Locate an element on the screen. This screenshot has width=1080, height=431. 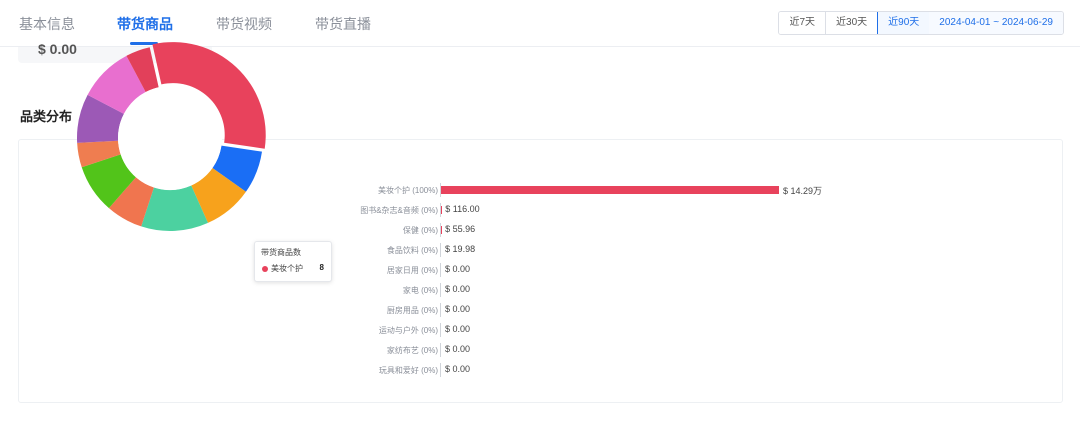
bar-row: 保健 (0%) $ 55.96 is located at coordinates (610, 230).